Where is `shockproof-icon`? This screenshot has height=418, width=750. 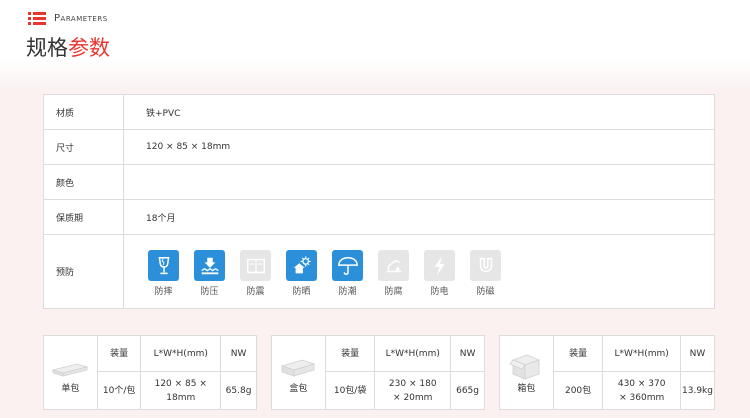
shockproof-icon is located at coordinates (255, 265).